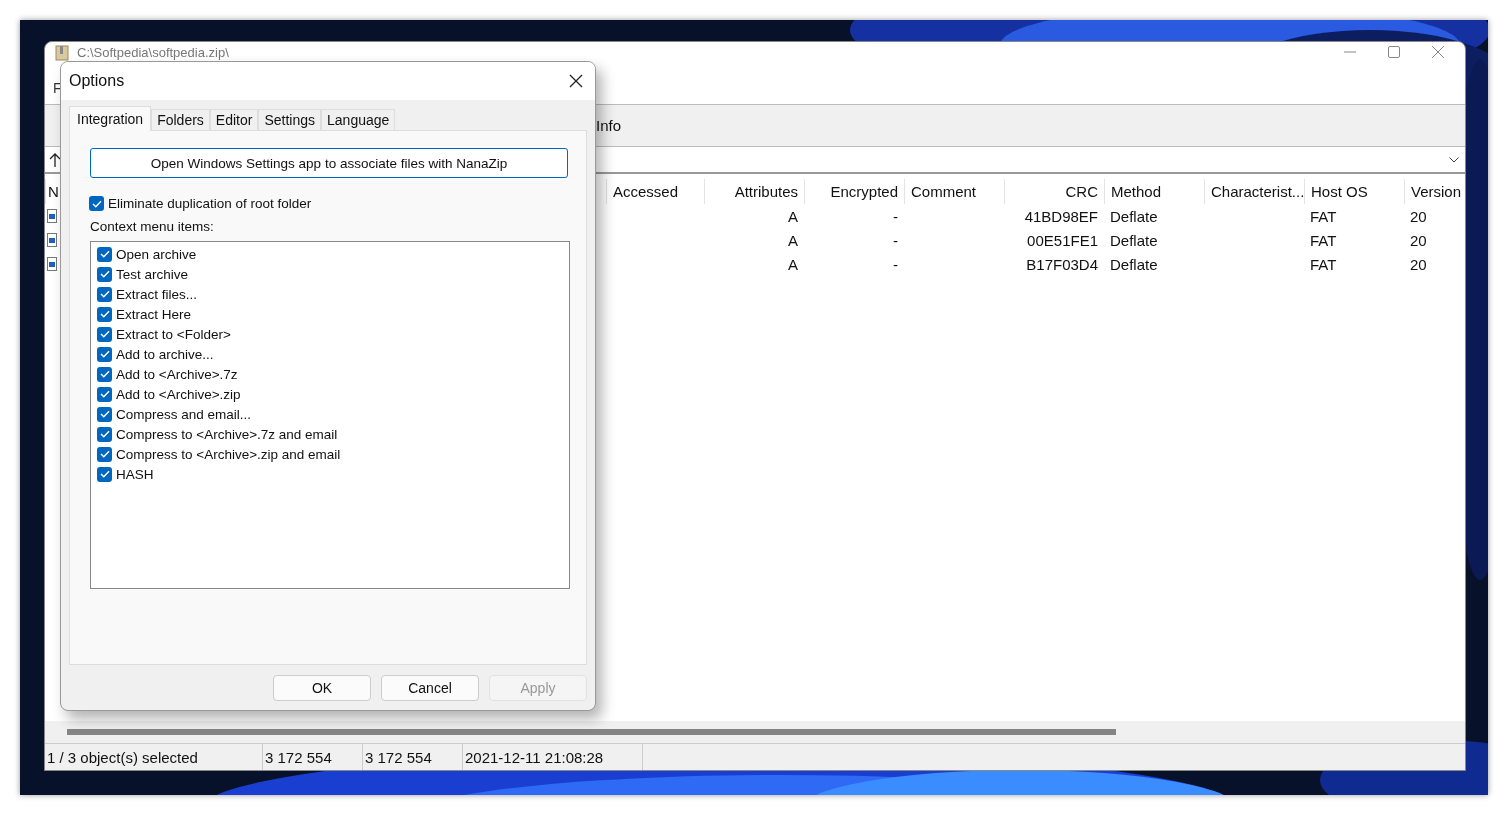 The height and width of the screenshot is (815, 1508). What do you see at coordinates (553, 757) in the screenshot?
I see `status-text: 2021-12-11 21:08:28` at bounding box center [553, 757].